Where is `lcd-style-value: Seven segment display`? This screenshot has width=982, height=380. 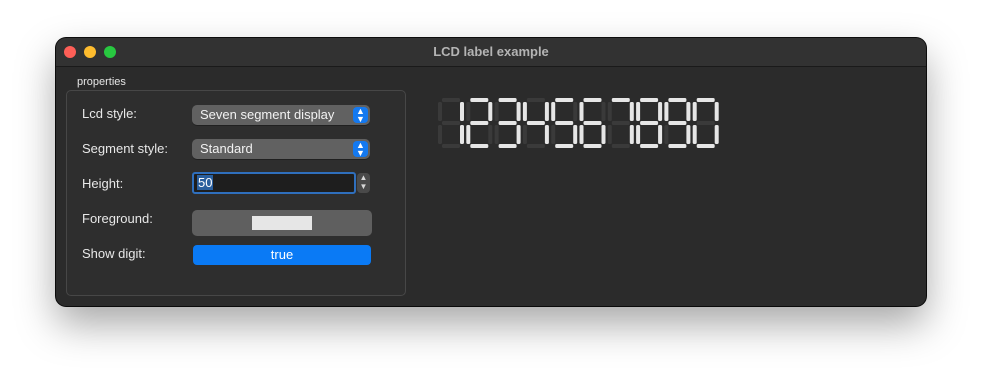 lcd-style-value: Seven segment display is located at coordinates (267, 114).